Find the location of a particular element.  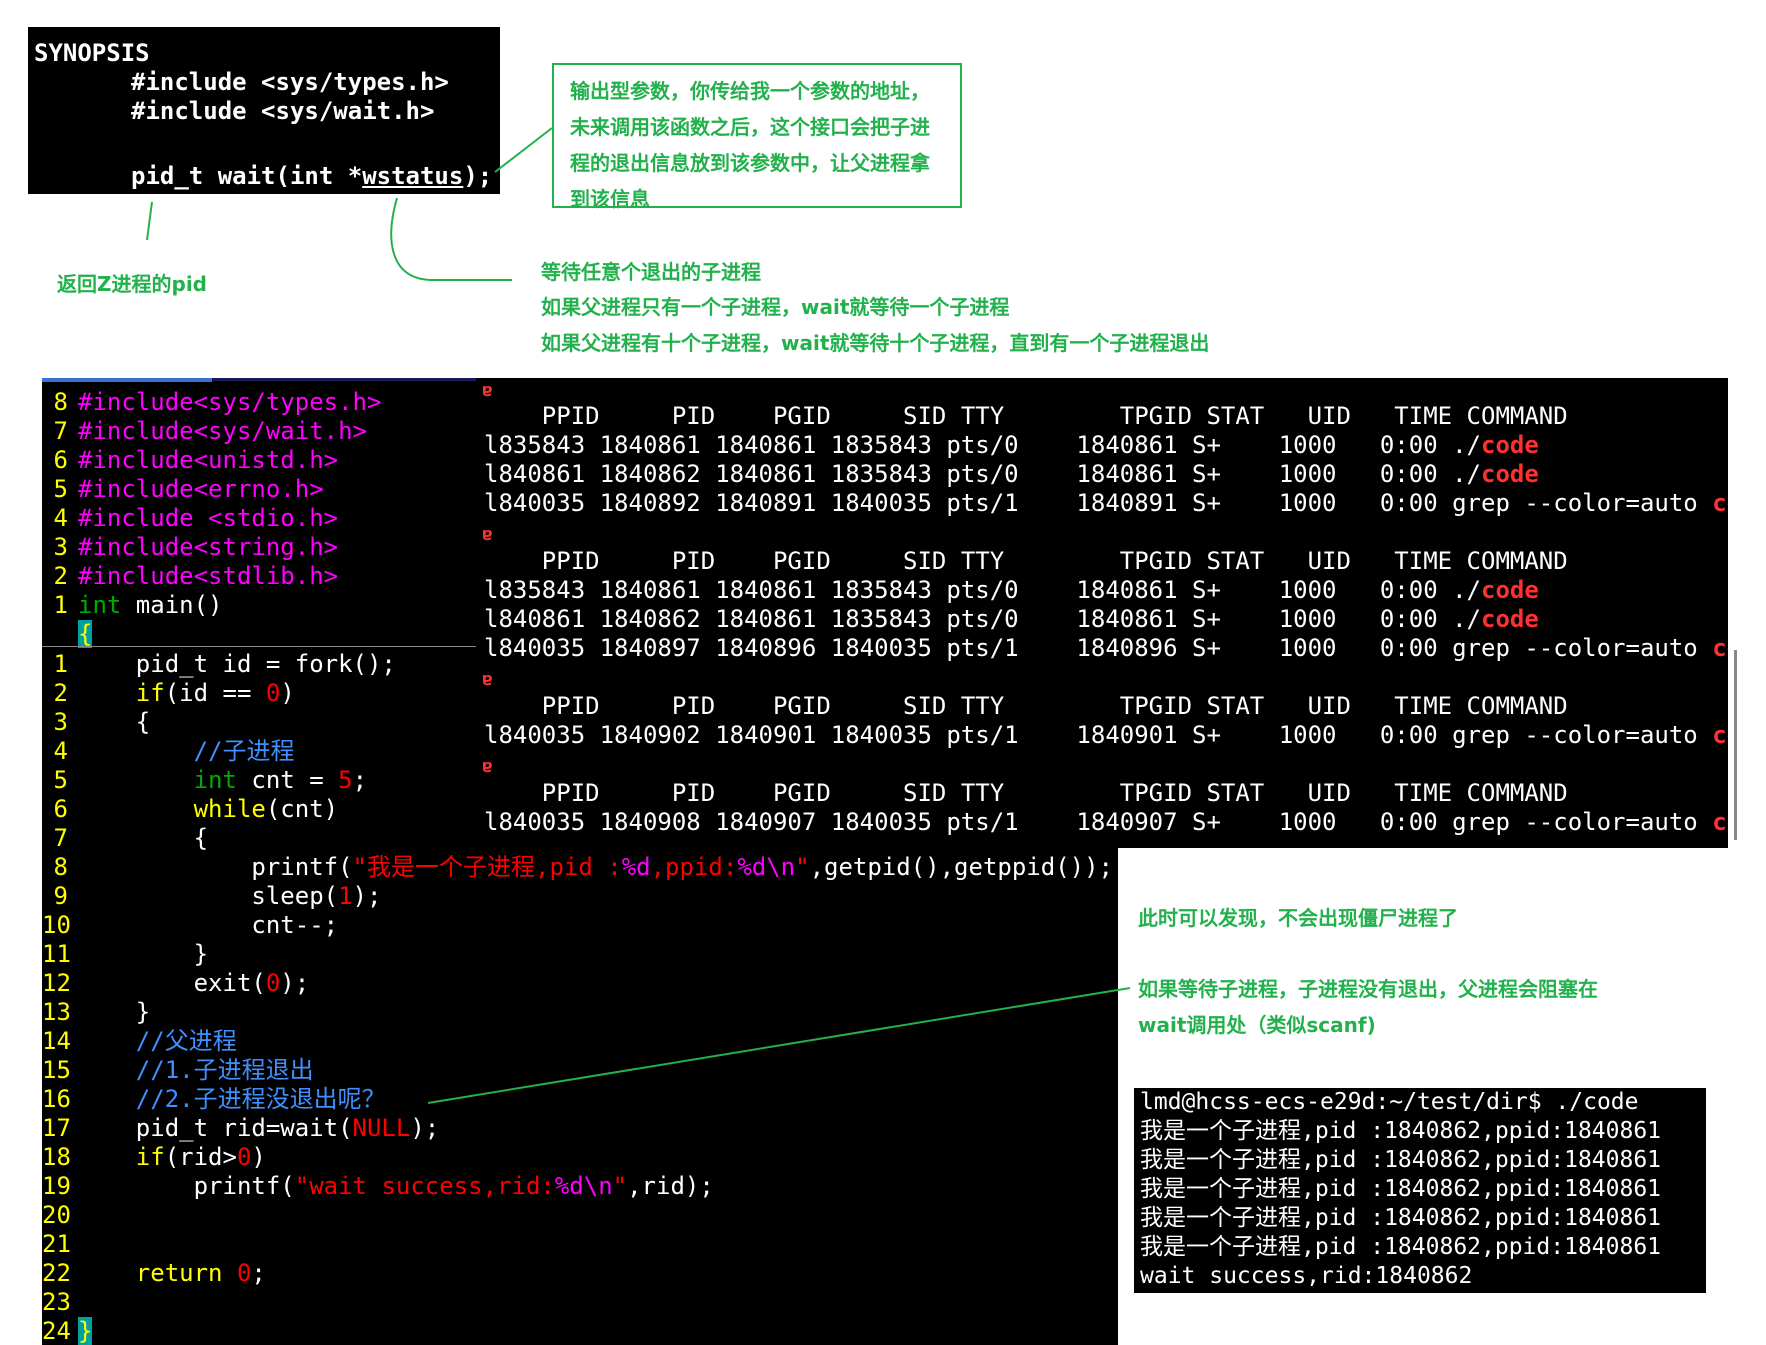

connector-return-value is located at coordinates (149, 221).